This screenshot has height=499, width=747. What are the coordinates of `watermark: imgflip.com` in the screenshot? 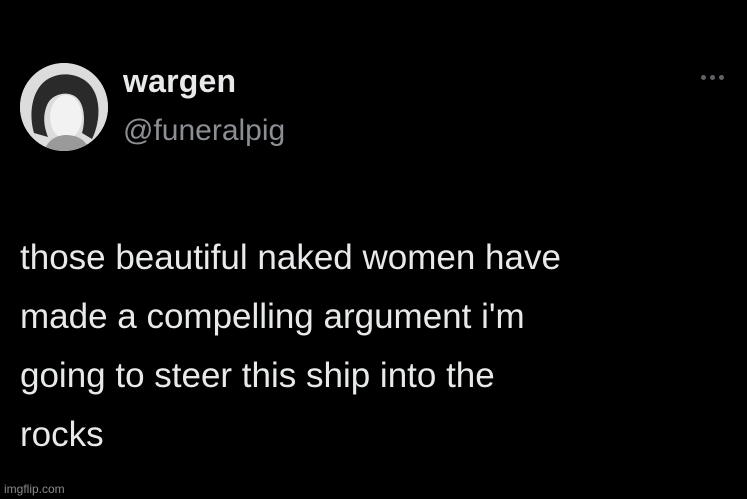 It's located at (34, 489).